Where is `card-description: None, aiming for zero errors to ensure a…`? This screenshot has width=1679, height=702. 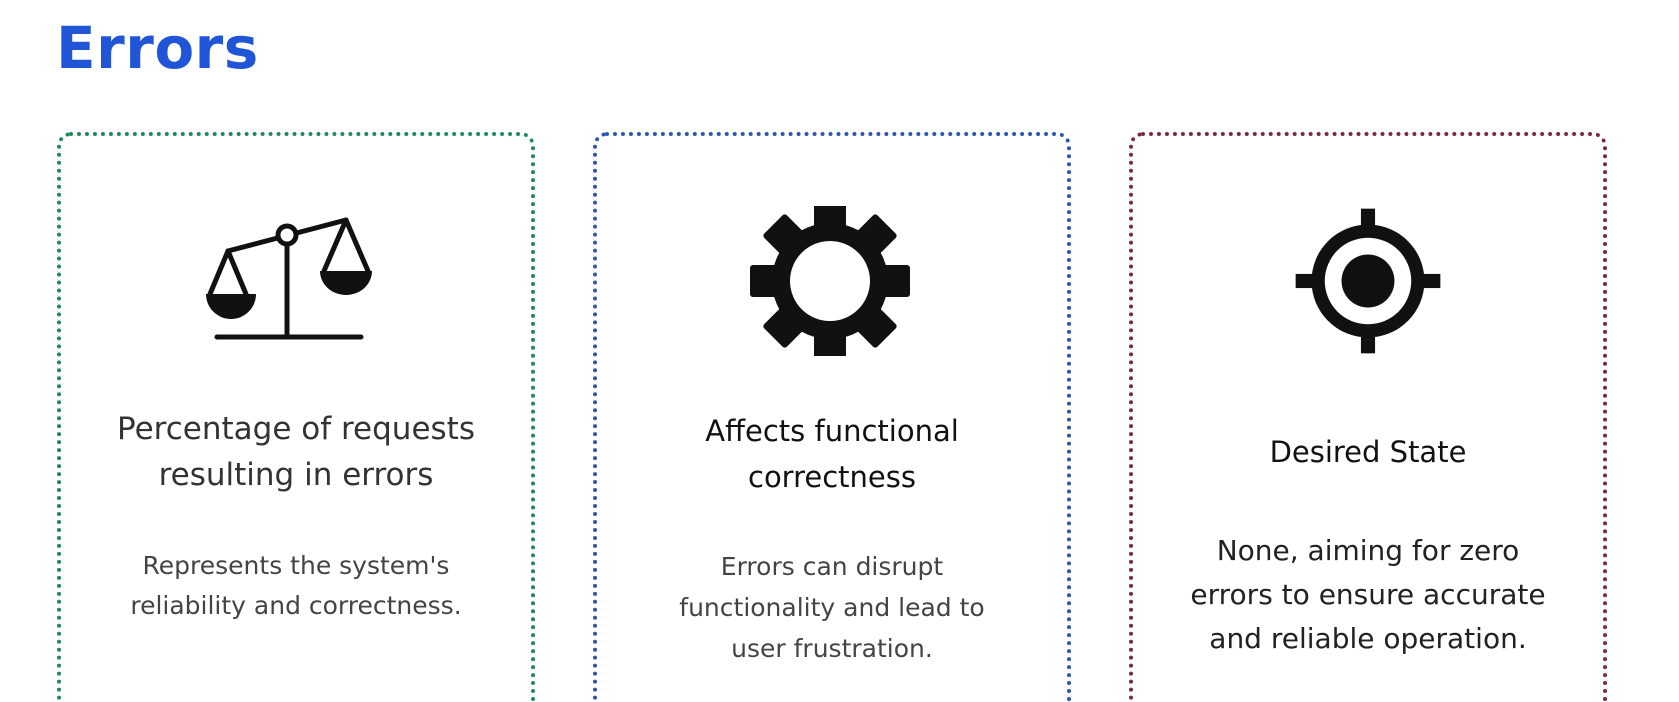
card-description: None, aiming for zero errors to ensure a… is located at coordinates (1368, 595).